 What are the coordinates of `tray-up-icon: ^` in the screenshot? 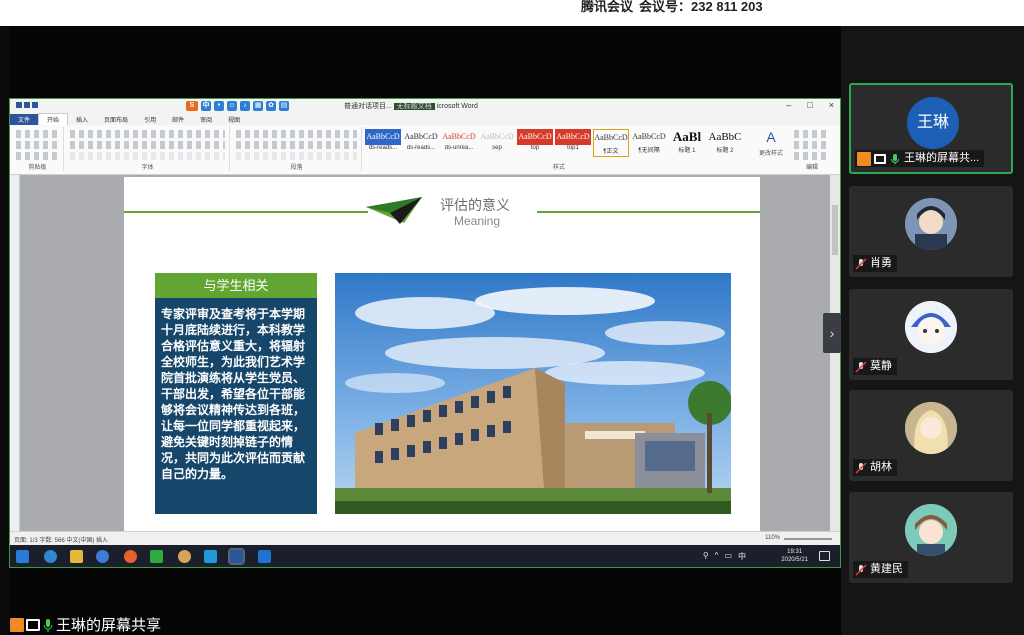 It's located at (717, 556).